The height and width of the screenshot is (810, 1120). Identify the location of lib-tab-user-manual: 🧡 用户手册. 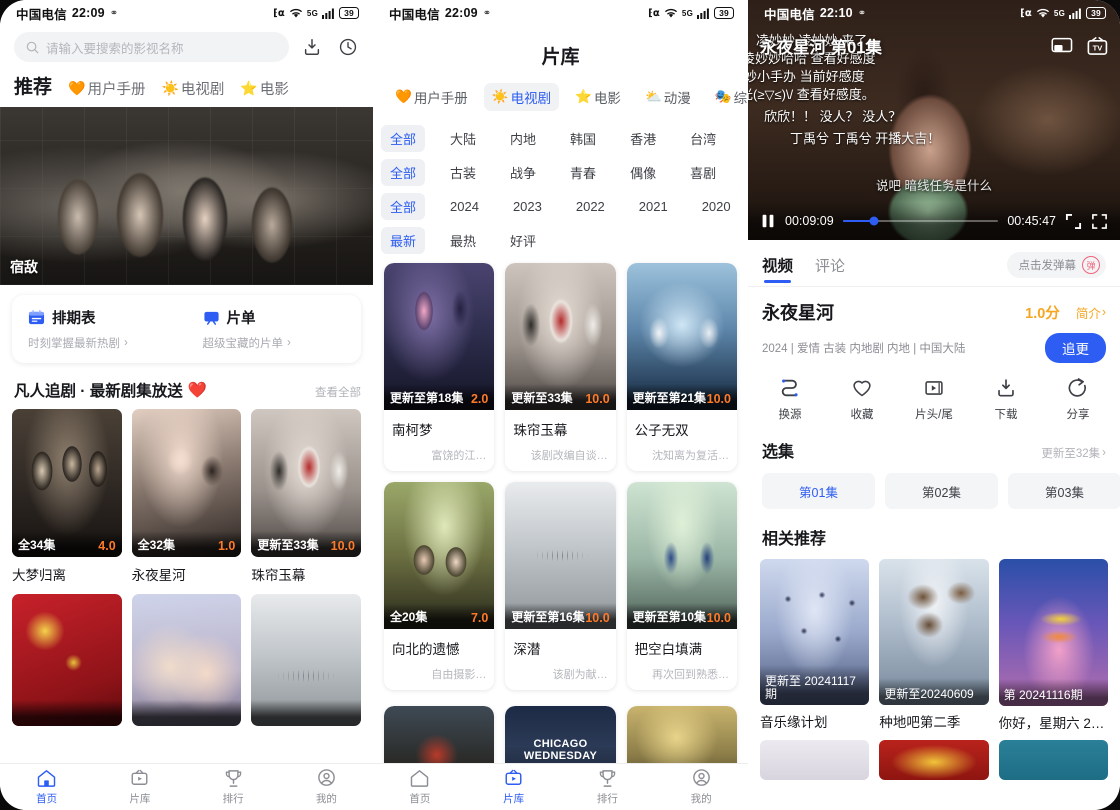
(431, 97).